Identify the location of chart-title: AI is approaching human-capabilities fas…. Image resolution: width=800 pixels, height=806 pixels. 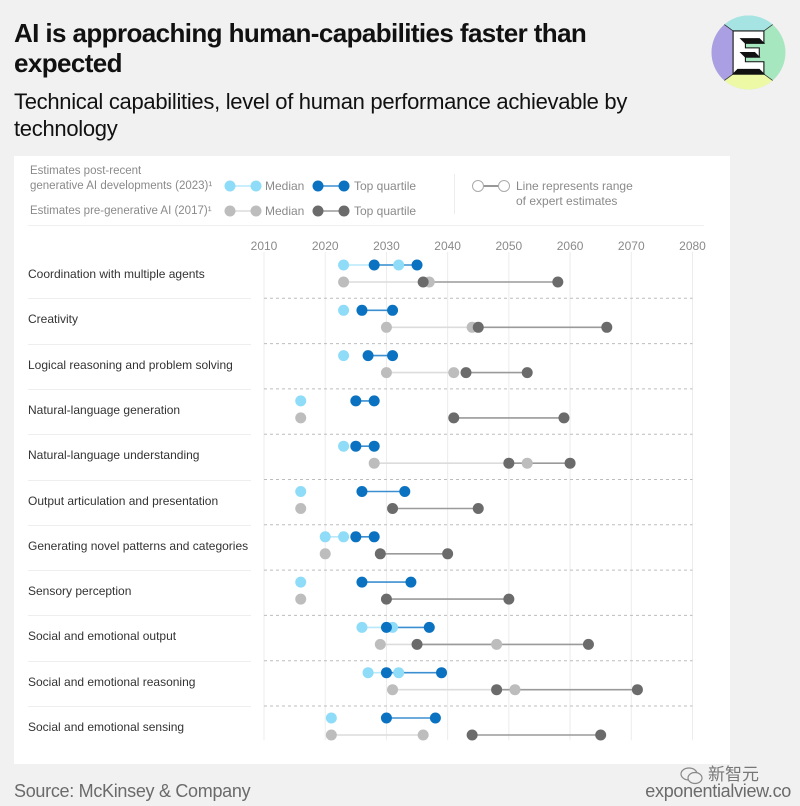
(300, 48).